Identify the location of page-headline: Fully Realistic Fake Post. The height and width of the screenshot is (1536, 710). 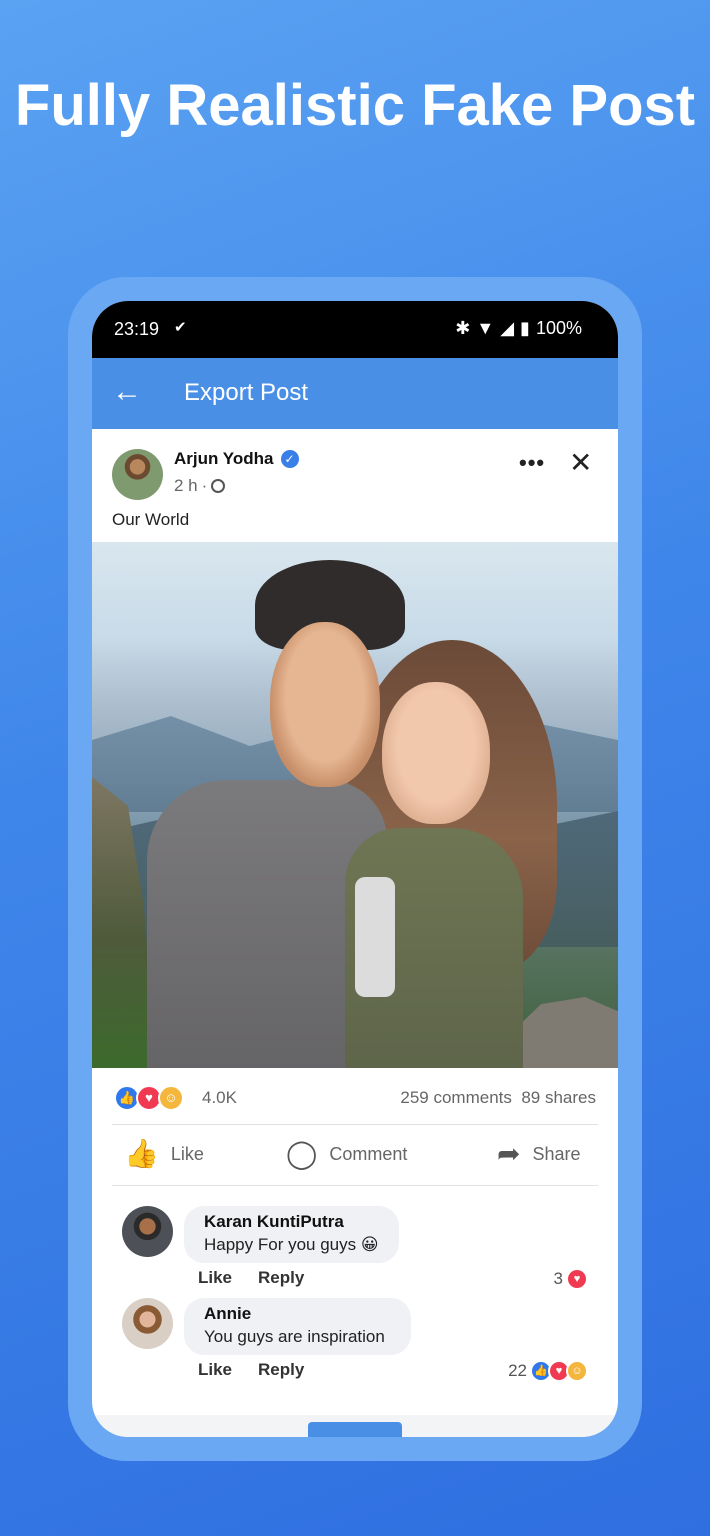
(355, 105).